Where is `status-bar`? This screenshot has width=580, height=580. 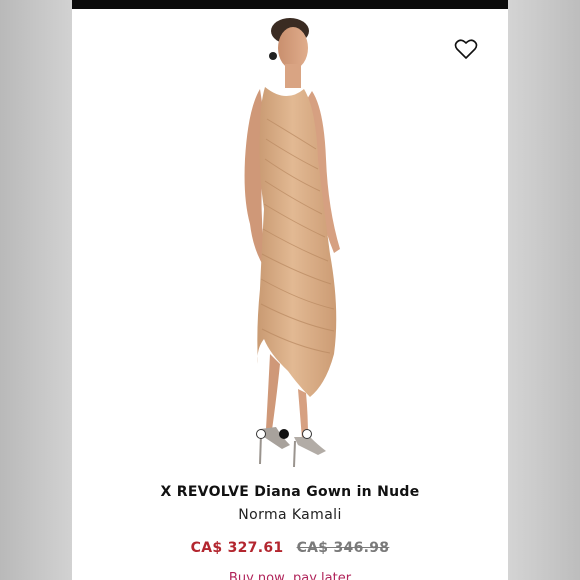 status-bar is located at coordinates (290, 4).